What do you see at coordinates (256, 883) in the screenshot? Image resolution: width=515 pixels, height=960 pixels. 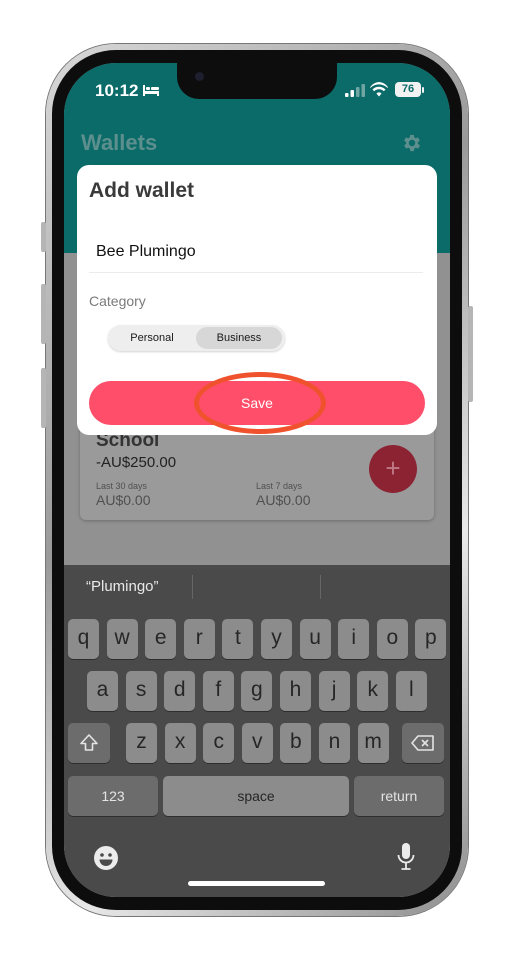 I see `home-indicator` at bounding box center [256, 883].